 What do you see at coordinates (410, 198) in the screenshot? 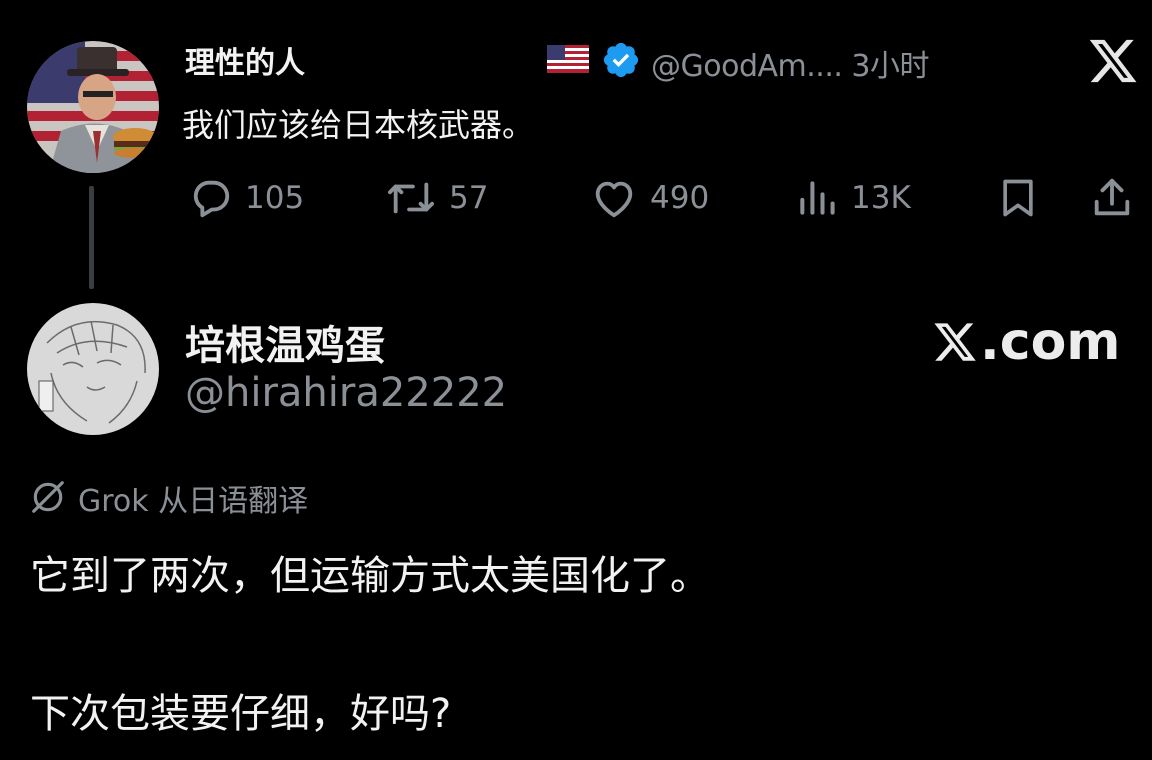
I see `retweet-icon` at bounding box center [410, 198].